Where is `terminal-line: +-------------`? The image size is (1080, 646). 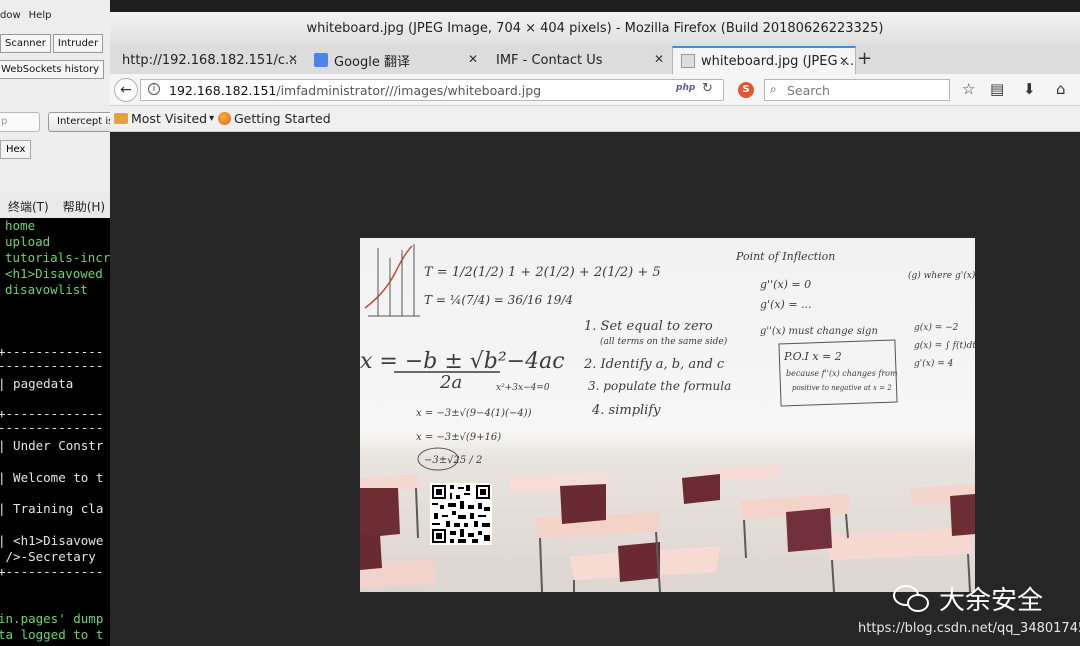
terminal-line: +------------- is located at coordinates (52, 571).